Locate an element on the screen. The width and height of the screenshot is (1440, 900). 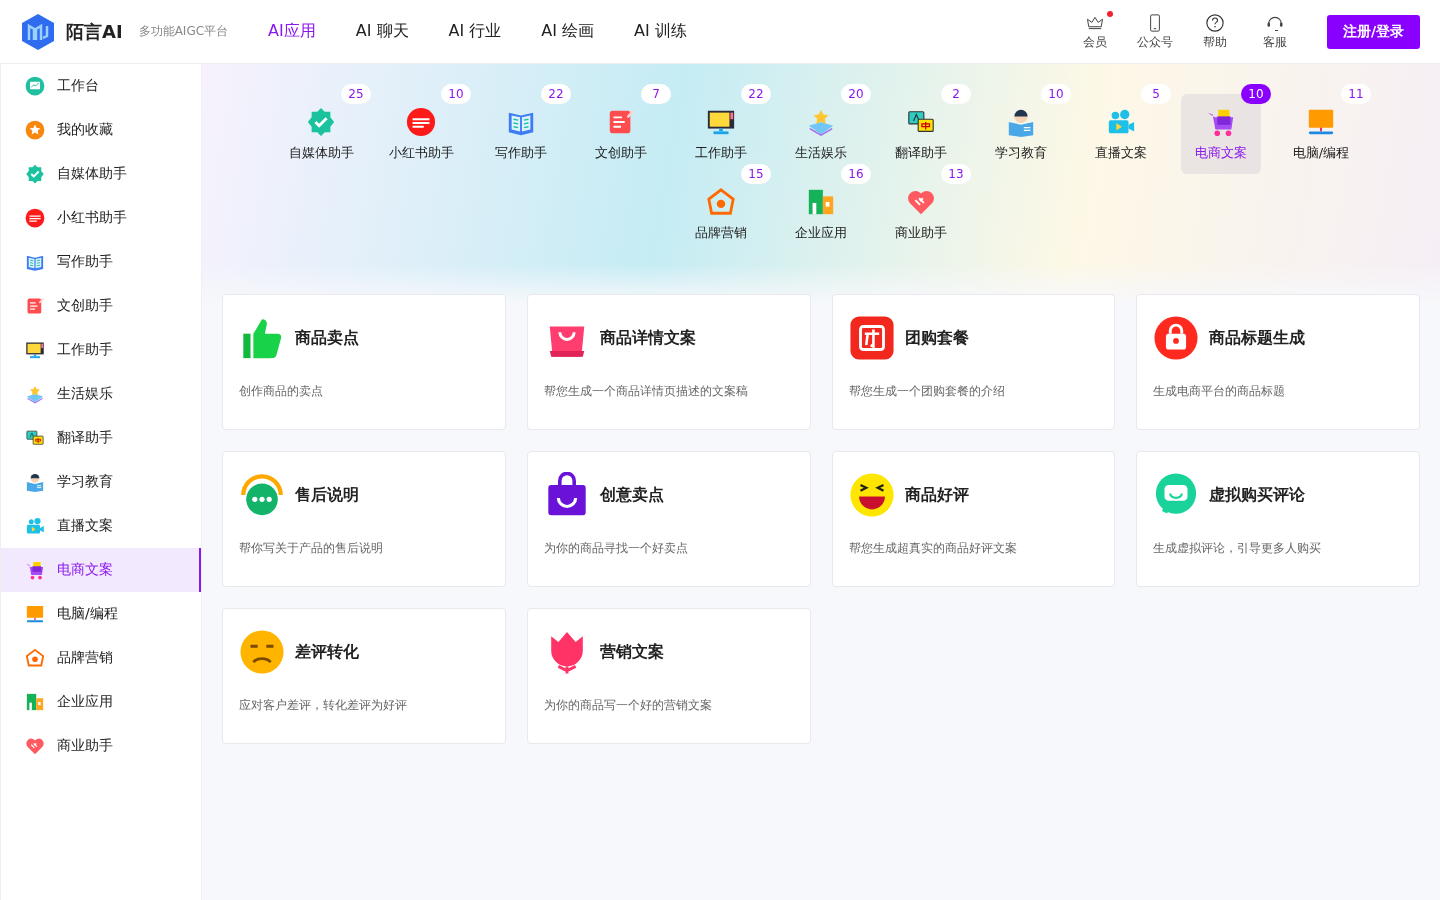
card-description: 帮您生成一个团购套餐的介绍 is located at coordinates (927, 391).